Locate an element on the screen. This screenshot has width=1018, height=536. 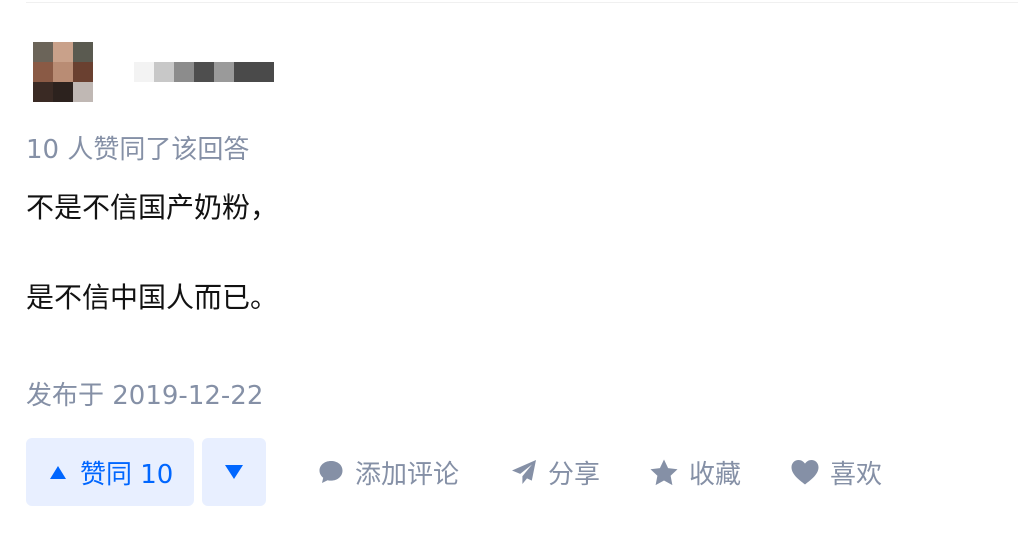
triangle-down-icon is located at coordinates (234, 472).